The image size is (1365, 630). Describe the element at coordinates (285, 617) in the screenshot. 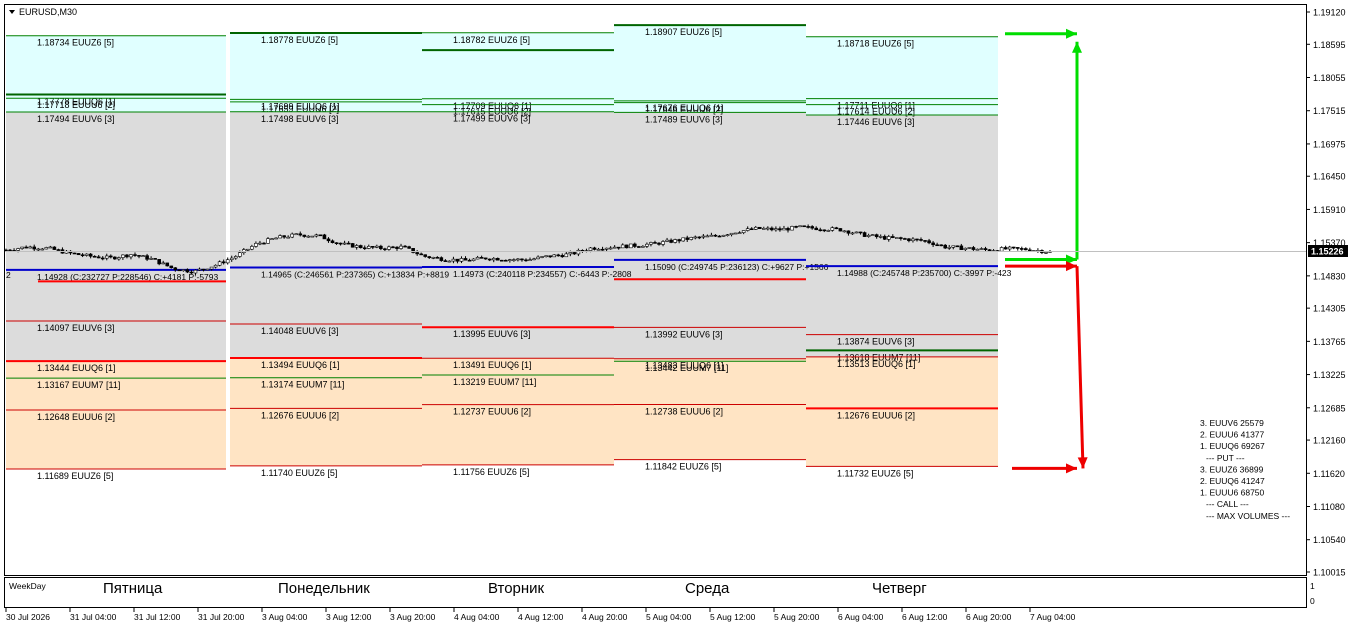

I see `time-label: 3 Aug 04:00` at that location.